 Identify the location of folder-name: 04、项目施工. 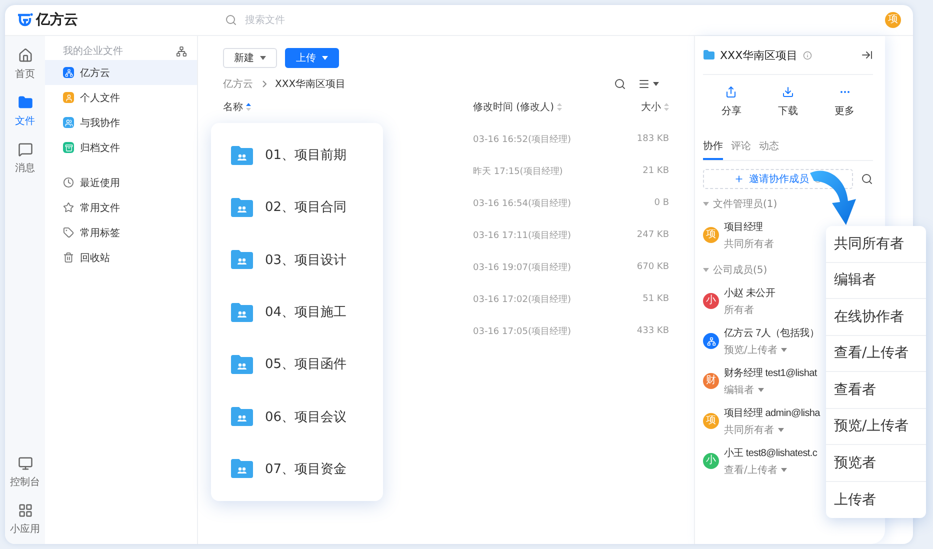
(306, 312).